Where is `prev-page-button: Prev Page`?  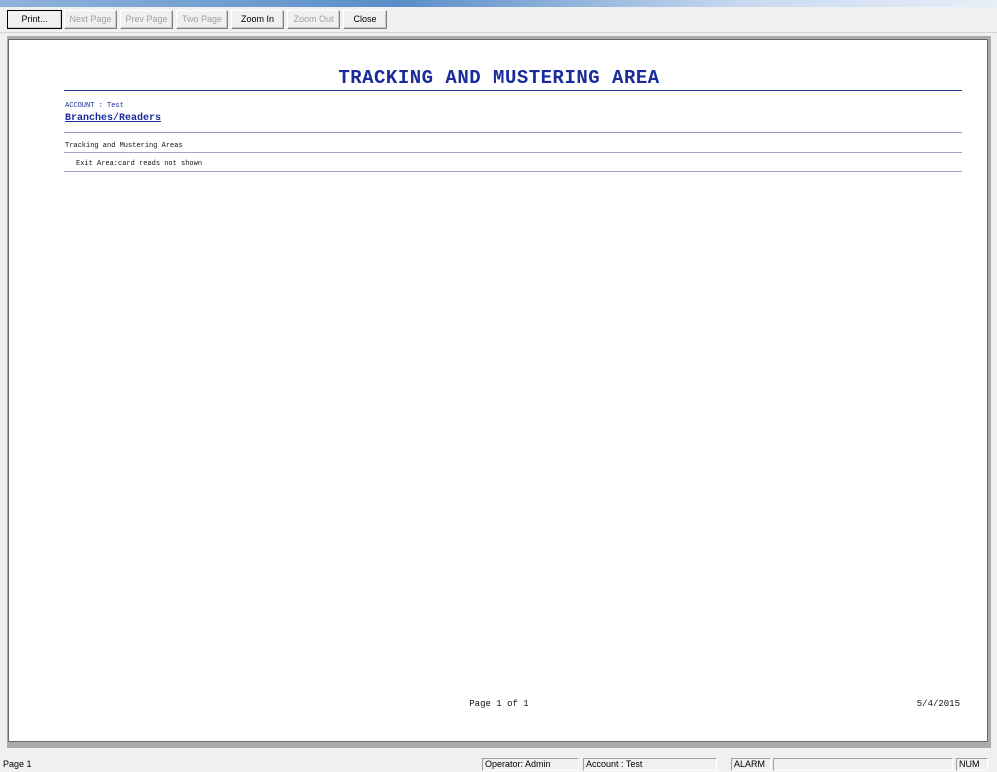 prev-page-button: Prev Page is located at coordinates (146, 19).